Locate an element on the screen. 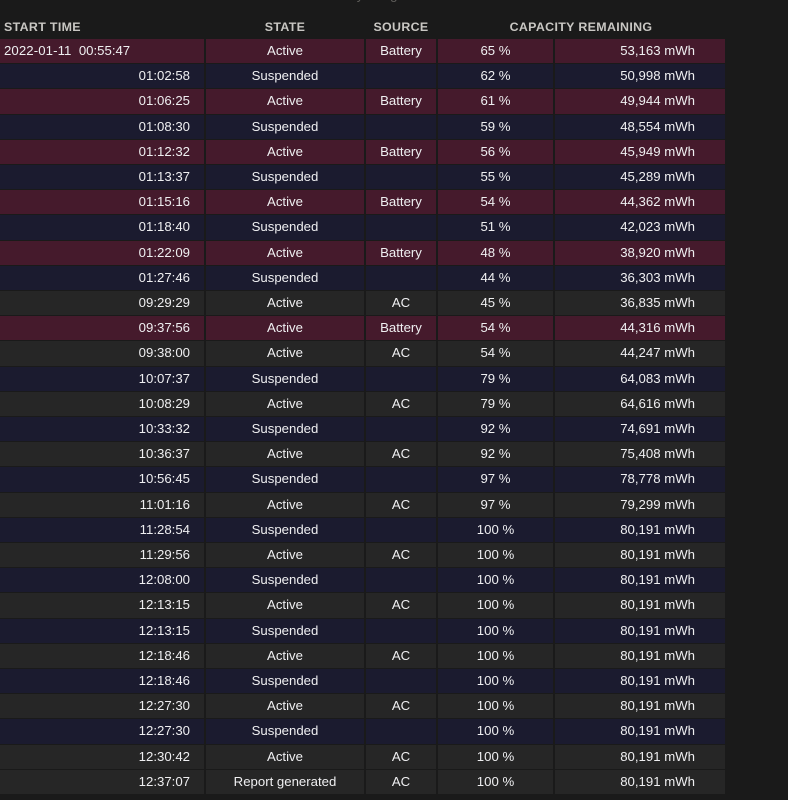 This screenshot has width=788, height=800. table-row: 12:13:15 Suspended 100 % 80,191 mWh is located at coordinates (362, 631).